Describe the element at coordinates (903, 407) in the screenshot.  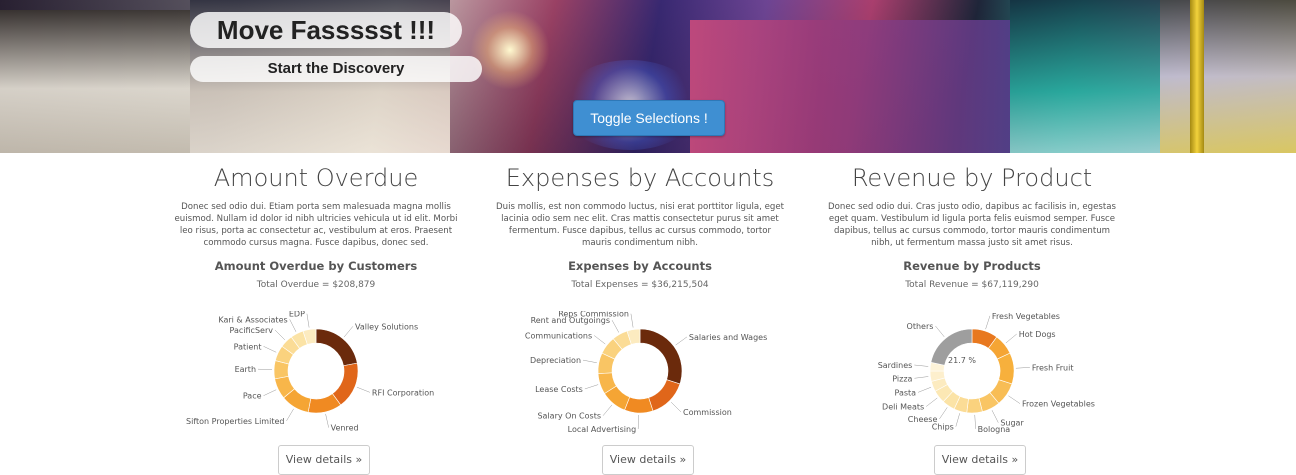
I see `donut-label: Deli Meats` at that location.